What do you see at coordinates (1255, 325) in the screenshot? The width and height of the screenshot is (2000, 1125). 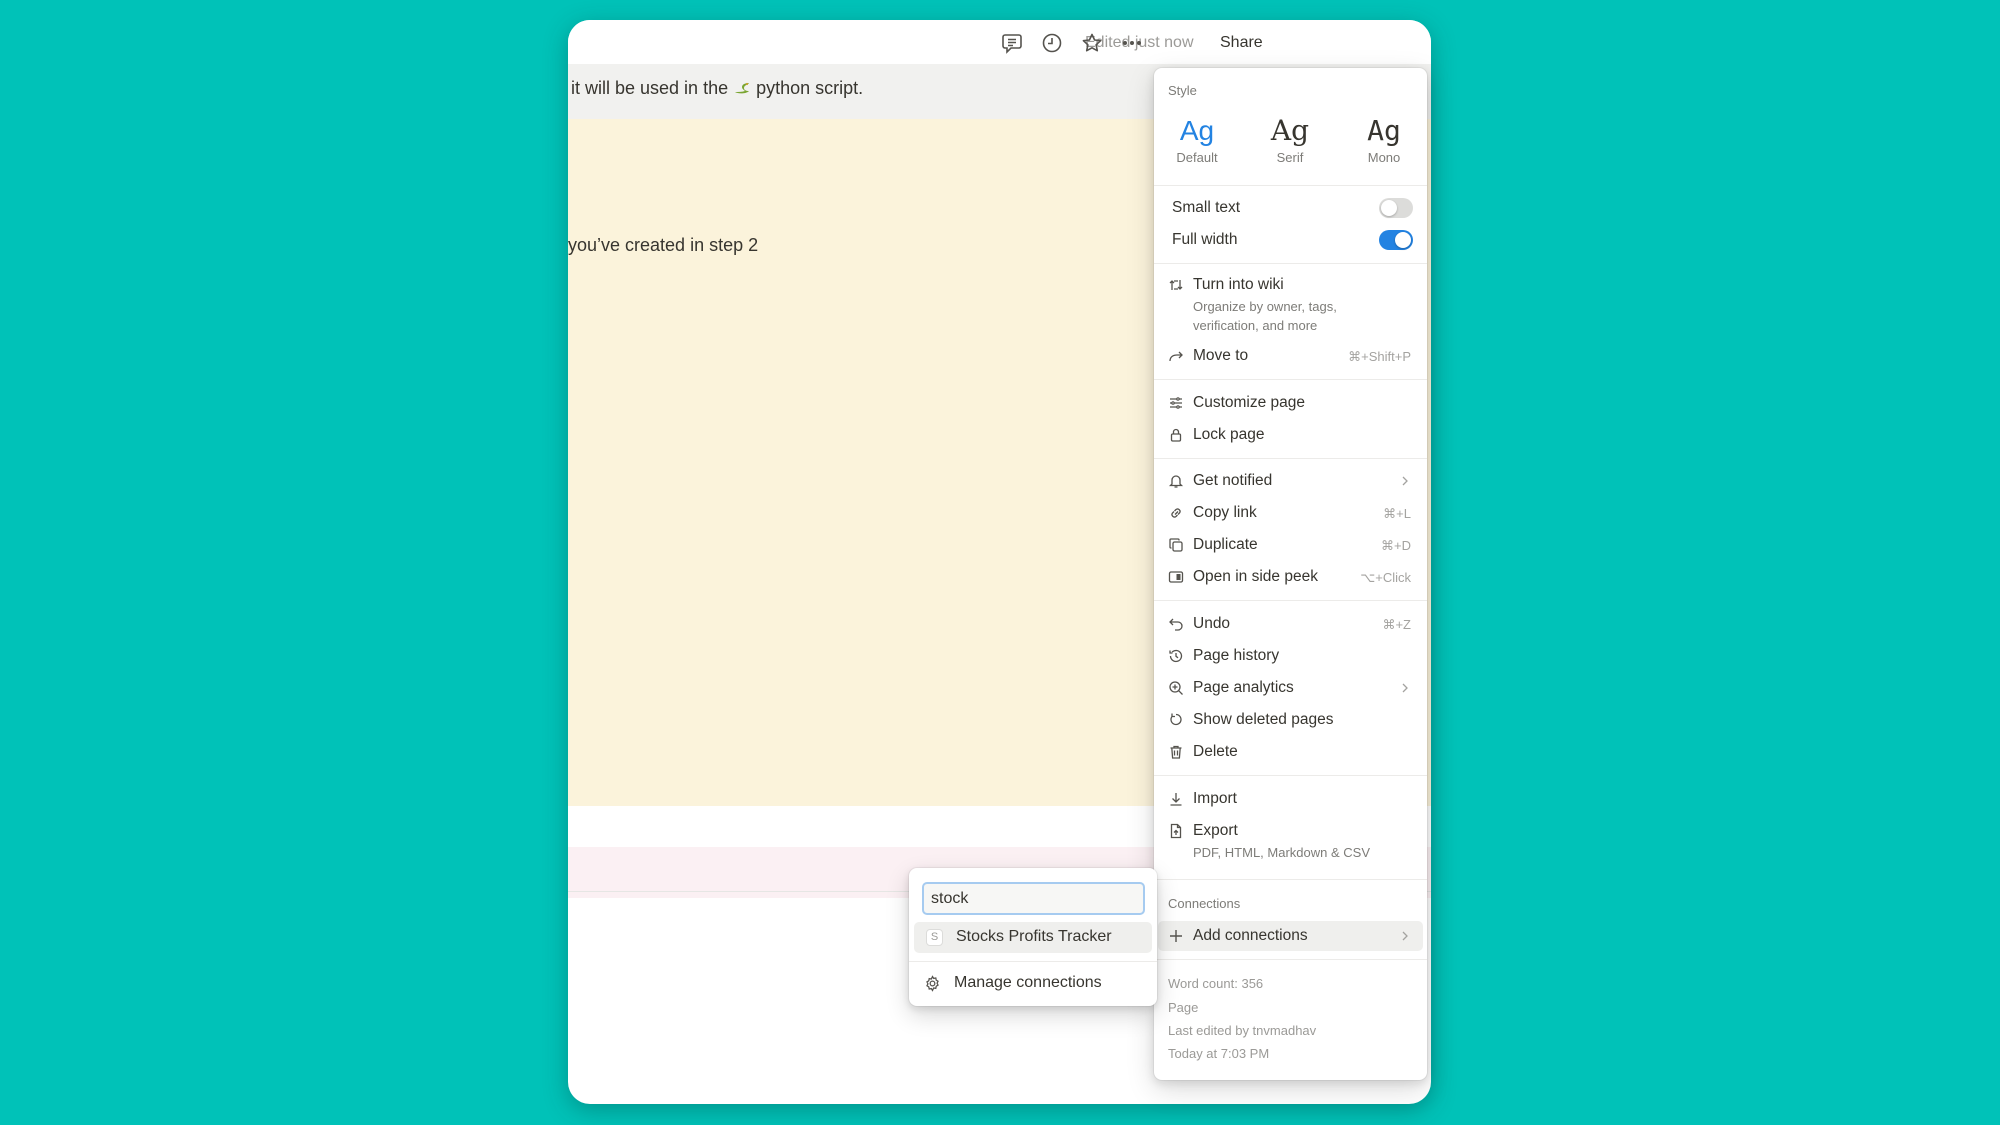 I see `item-subtitle: verification, and more` at bounding box center [1255, 325].